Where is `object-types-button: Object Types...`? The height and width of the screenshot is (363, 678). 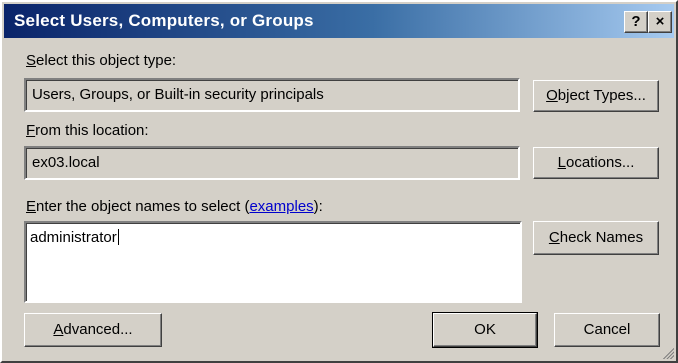 object-types-button: Object Types... is located at coordinates (596, 96).